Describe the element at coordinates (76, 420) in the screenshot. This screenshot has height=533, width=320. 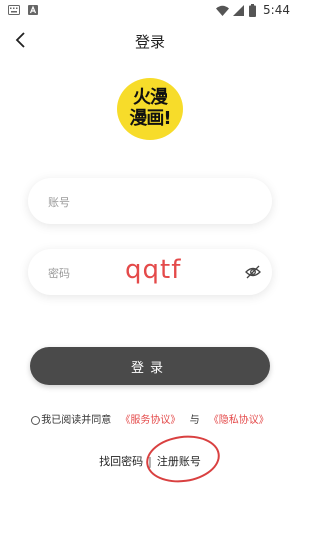
I see `agreement-prefix: 我已阅读并同意` at that location.